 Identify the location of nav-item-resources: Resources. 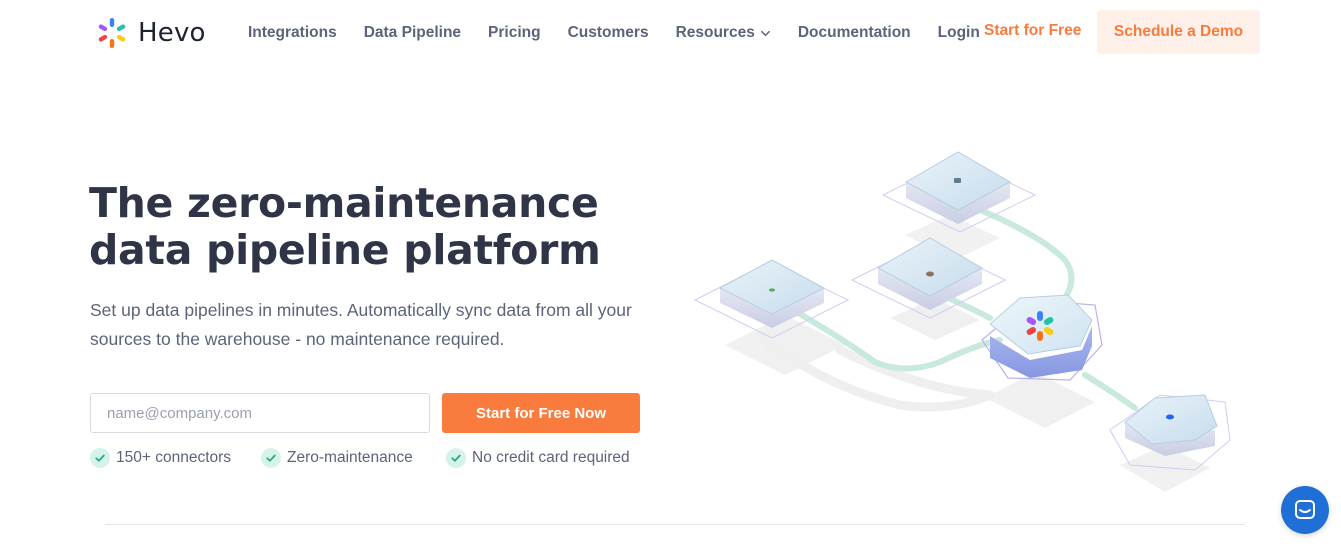
(723, 33).